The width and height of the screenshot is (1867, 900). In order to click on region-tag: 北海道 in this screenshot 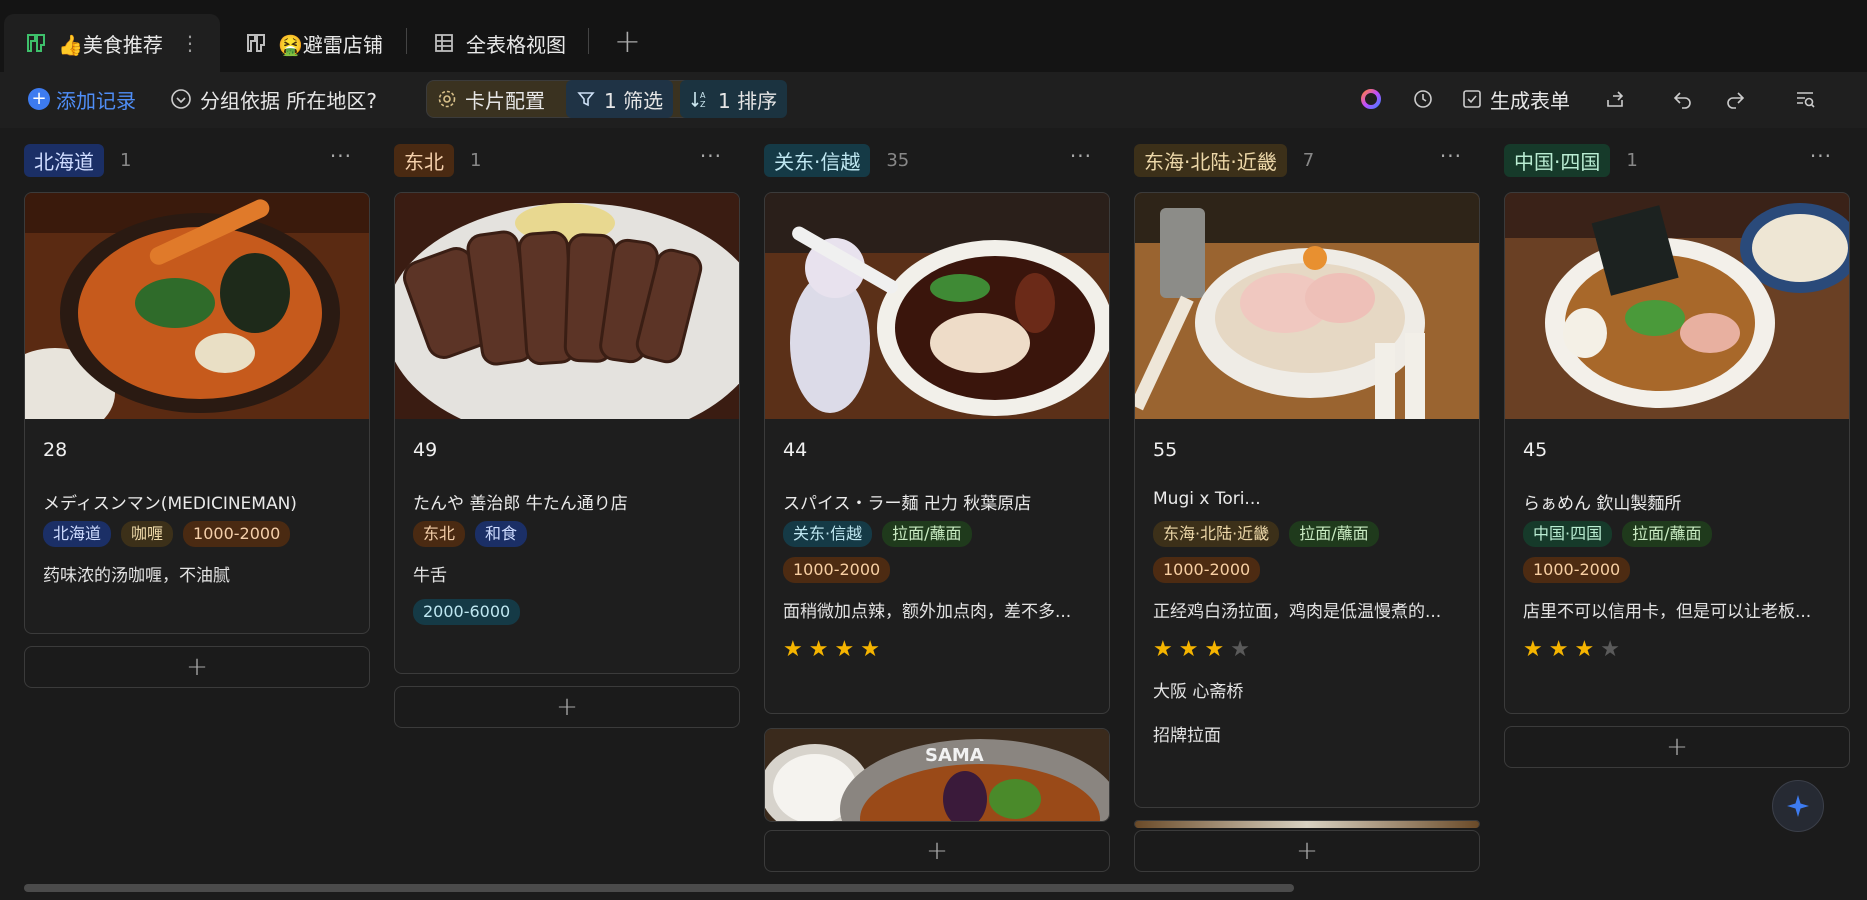, I will do `click(77, 534)`.